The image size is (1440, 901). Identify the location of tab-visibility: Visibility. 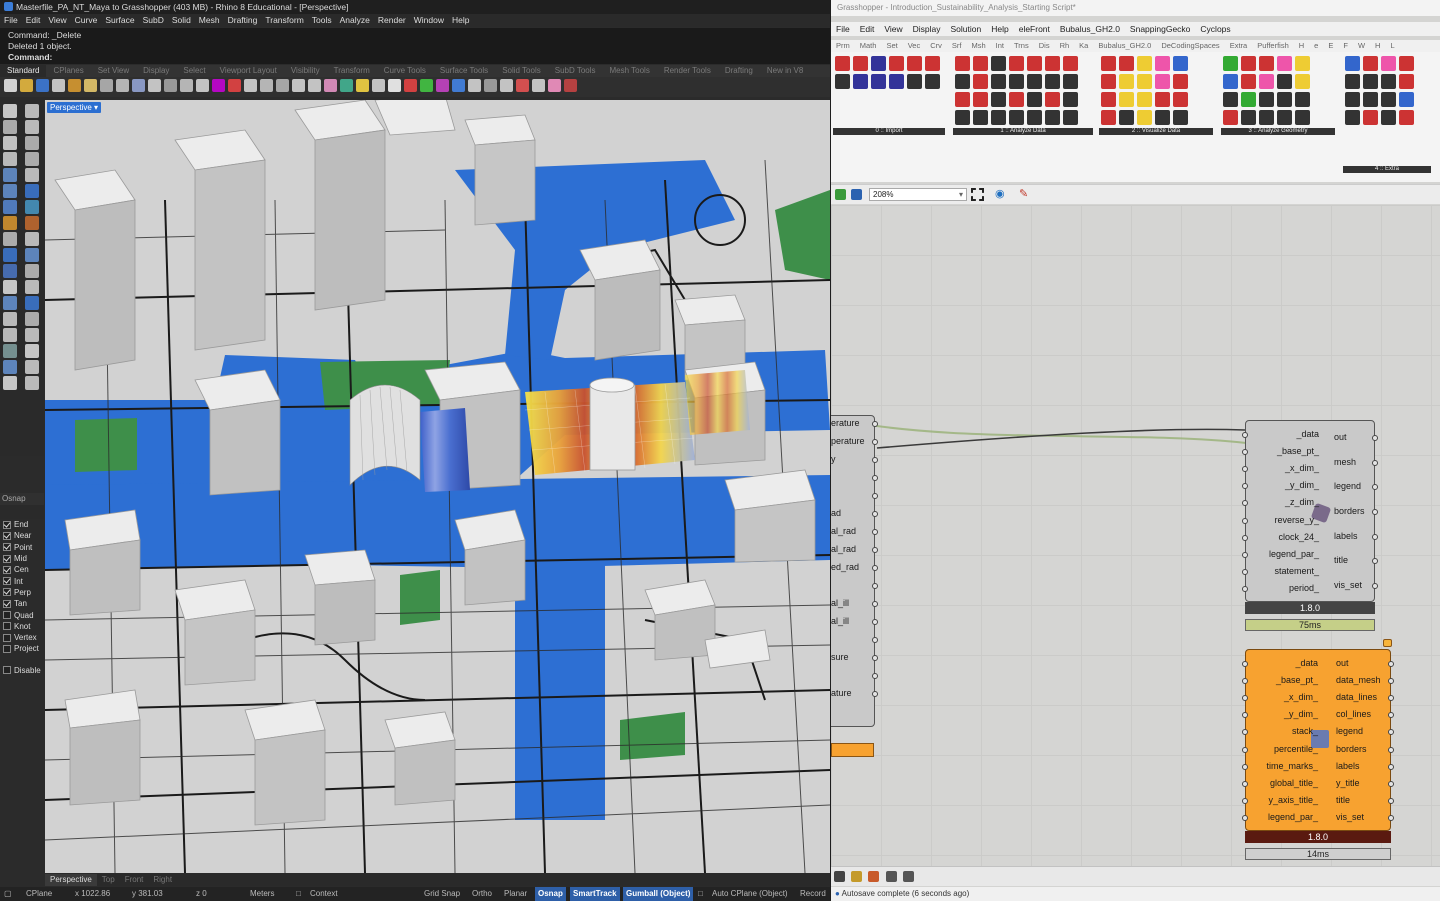
(305, 71).